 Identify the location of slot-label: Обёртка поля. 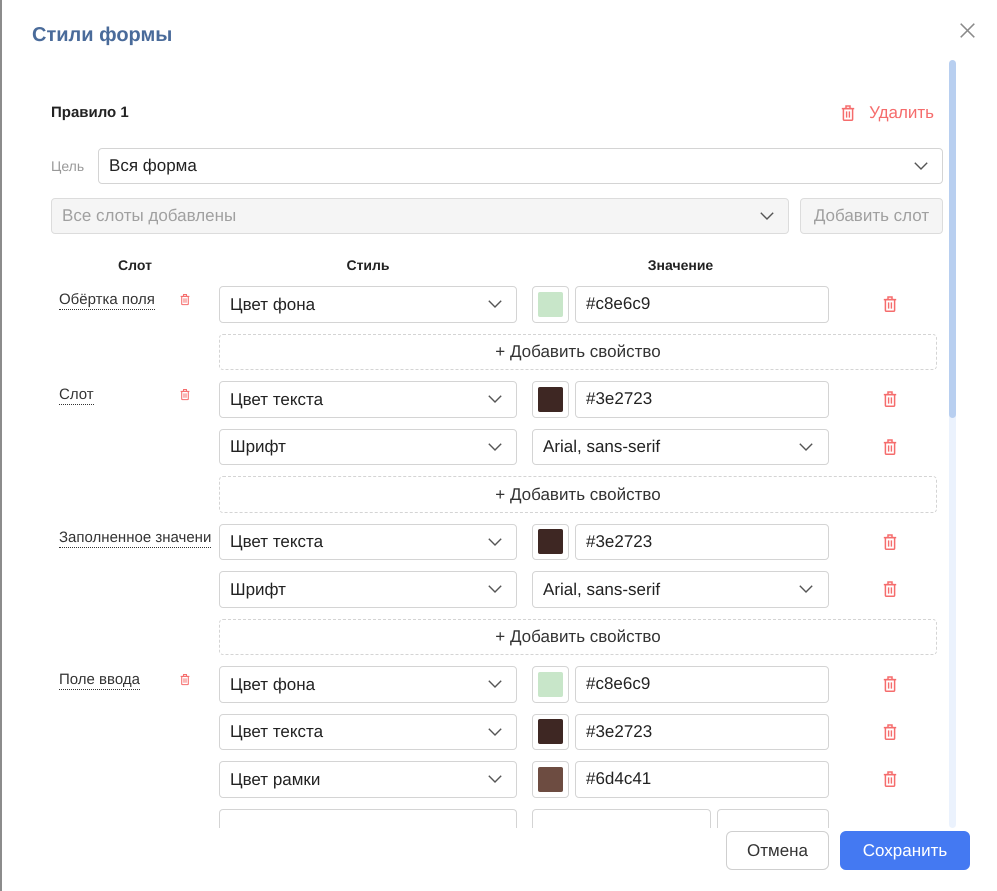
(107, 300).